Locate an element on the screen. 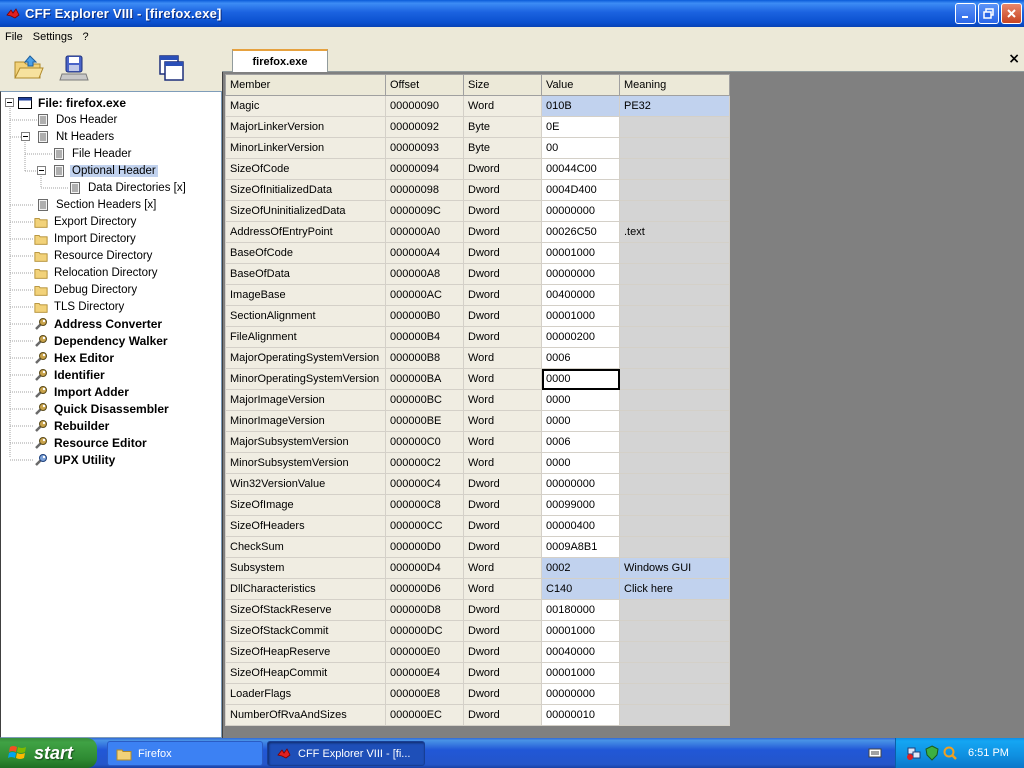  table-row: MajorImageVersion 000000BC Word 0000 is located at coordinates (477, 400).